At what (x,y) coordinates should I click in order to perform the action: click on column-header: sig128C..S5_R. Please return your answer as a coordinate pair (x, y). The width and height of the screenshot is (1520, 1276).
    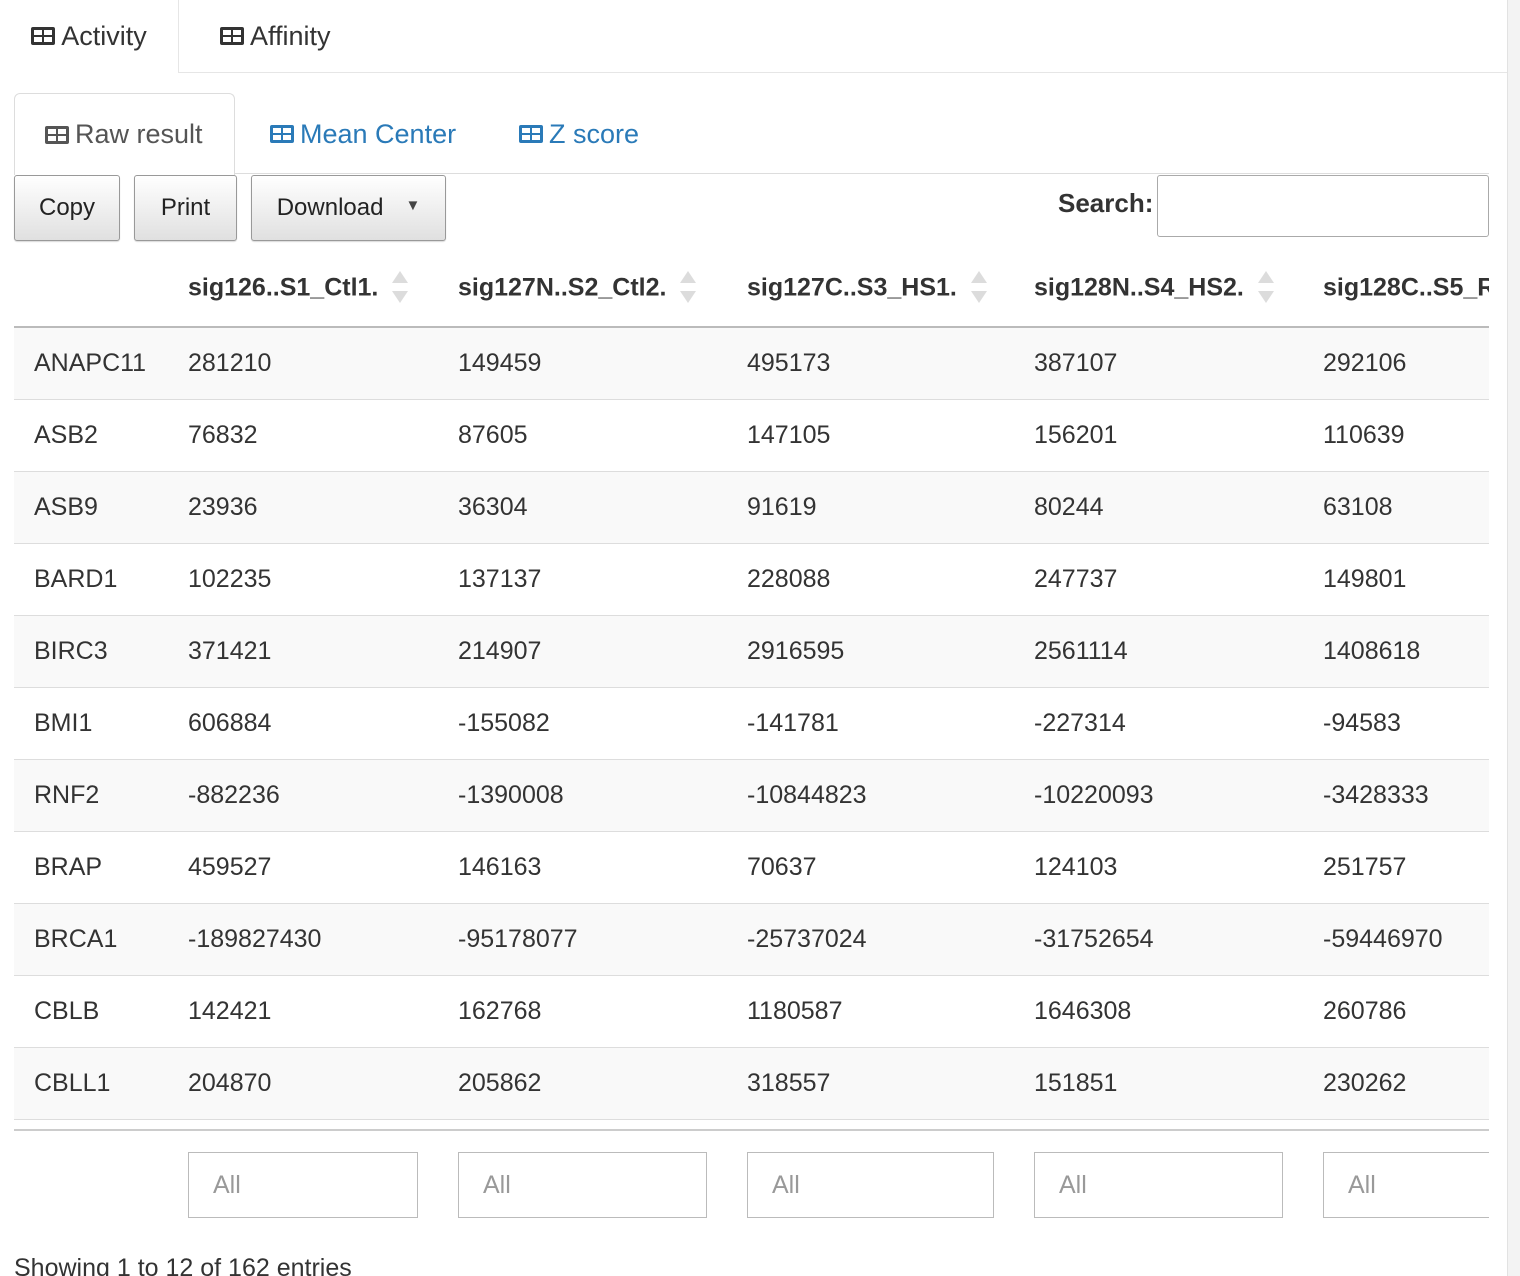
    Looking at the image, I should click on (1396, 290).